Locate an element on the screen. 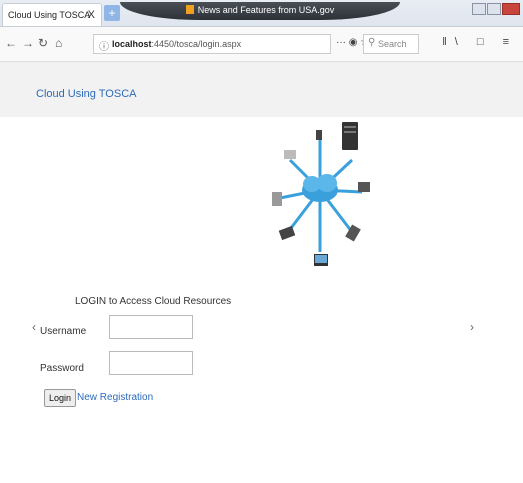 The image size is (523, 483). username-label: Username is located at coordinates (63, 331).